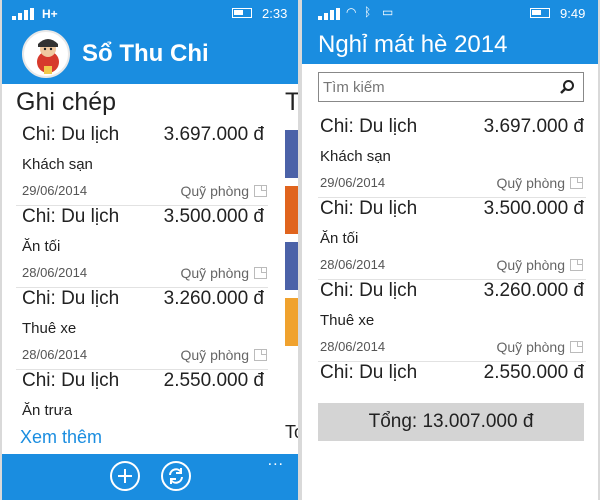 The height and width of the screenshot is (500, 600). I want to click on add-icon, so click(125, 476).